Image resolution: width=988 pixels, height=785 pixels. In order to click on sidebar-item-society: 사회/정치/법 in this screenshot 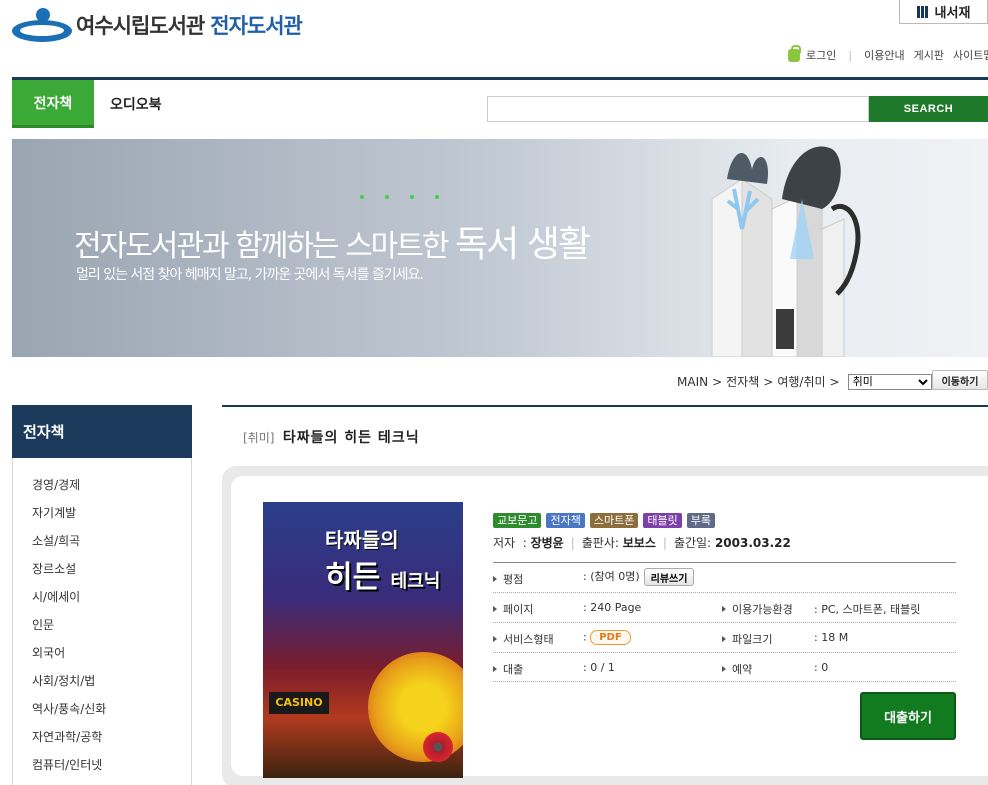, I will do `click(69, 686)`.